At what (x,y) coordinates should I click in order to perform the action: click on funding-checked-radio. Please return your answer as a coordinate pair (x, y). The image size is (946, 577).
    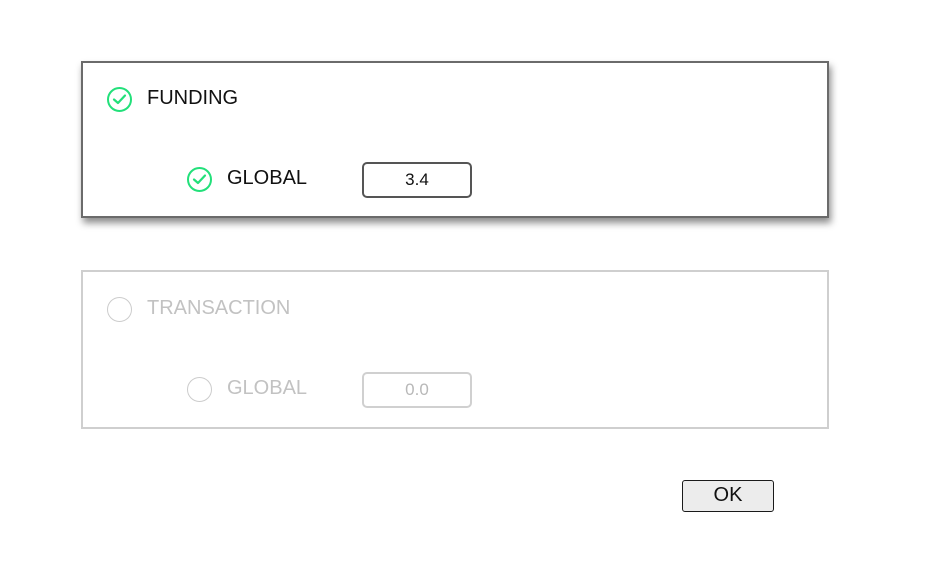
    Looking at the image, I should click on (119, 99).